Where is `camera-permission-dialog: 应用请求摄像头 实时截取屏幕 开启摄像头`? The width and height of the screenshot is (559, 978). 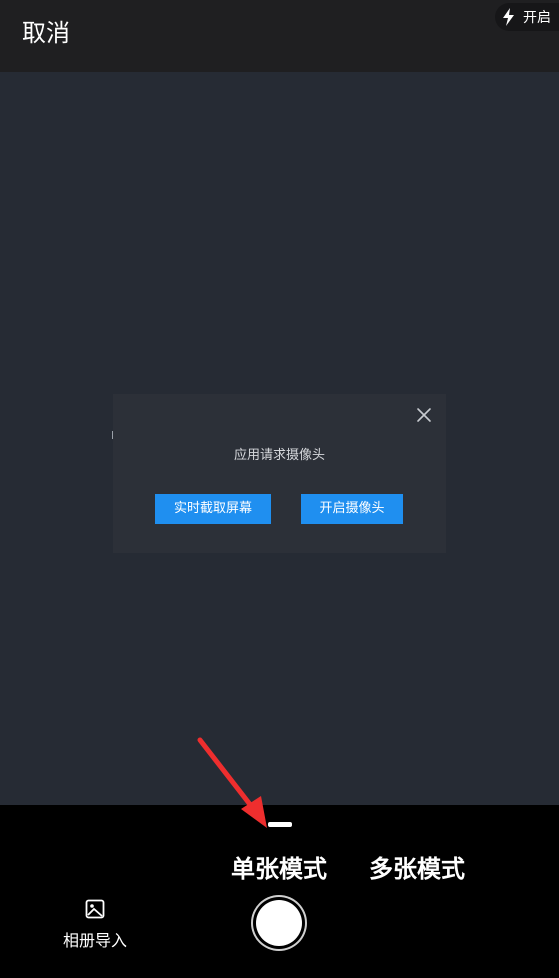
camera-permission-dialog: 应用请求摄像头 实时截取屏幕 开启摄像头 is located at coordinates (279, 473).